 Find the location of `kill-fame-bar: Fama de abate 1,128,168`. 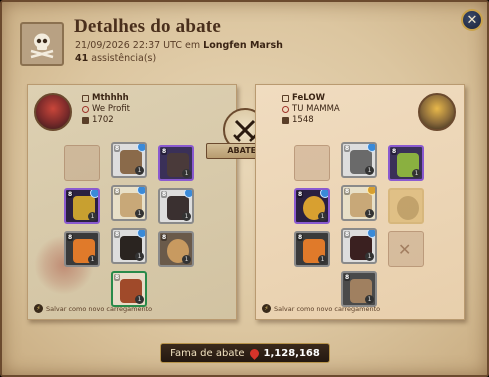

kill-fame-bar: Fama de abate 1,128,168 is located at coordinates (245, 353).